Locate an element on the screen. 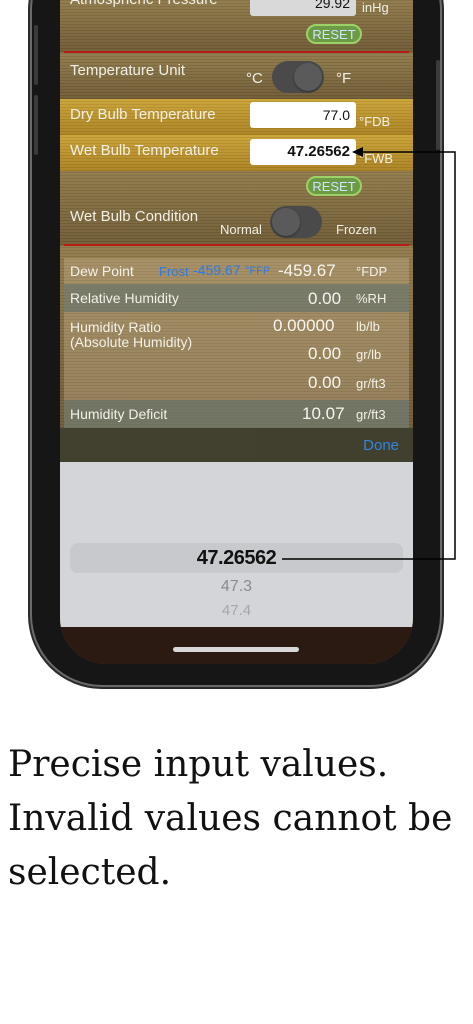  caption-line: Precise input values. is located at coordinates (198, 764).